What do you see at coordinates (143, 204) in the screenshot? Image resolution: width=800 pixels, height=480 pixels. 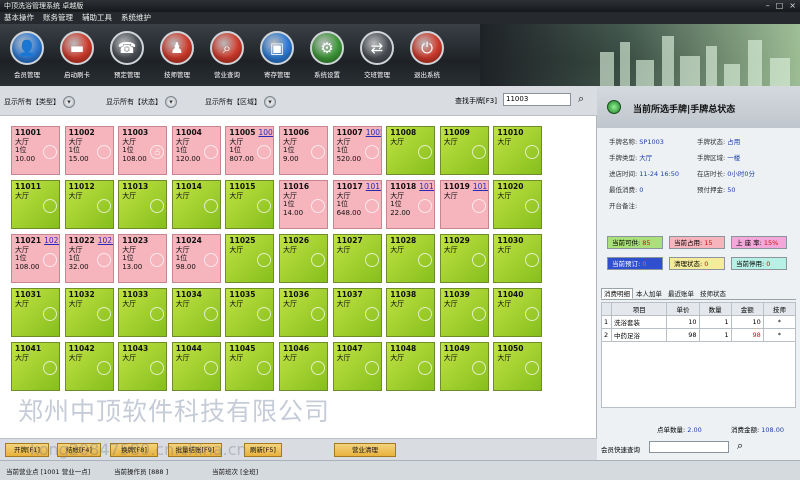 I see `room-card: 11013 大厅` at bounding box center [143, 204].